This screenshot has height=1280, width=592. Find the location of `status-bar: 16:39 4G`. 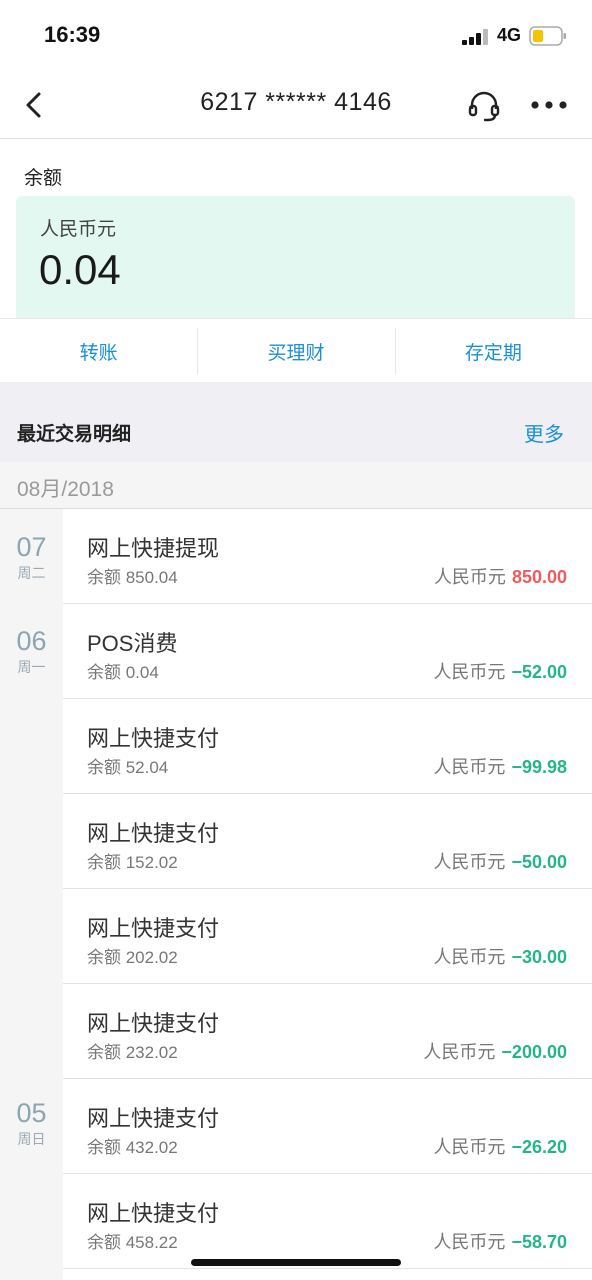

status-bar: 16:39 4G is located at coordinates (296, 36).